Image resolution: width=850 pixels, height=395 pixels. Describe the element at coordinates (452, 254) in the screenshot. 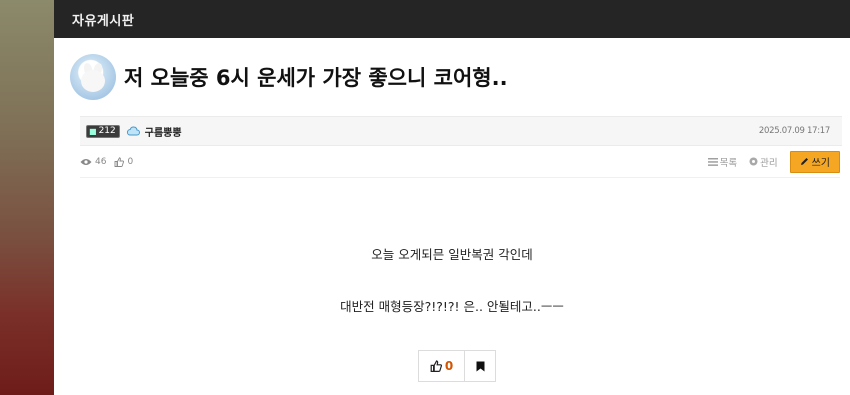

I see `post-body-line-1: 오늘 오게되믄 일반복권 각인데` at that location.